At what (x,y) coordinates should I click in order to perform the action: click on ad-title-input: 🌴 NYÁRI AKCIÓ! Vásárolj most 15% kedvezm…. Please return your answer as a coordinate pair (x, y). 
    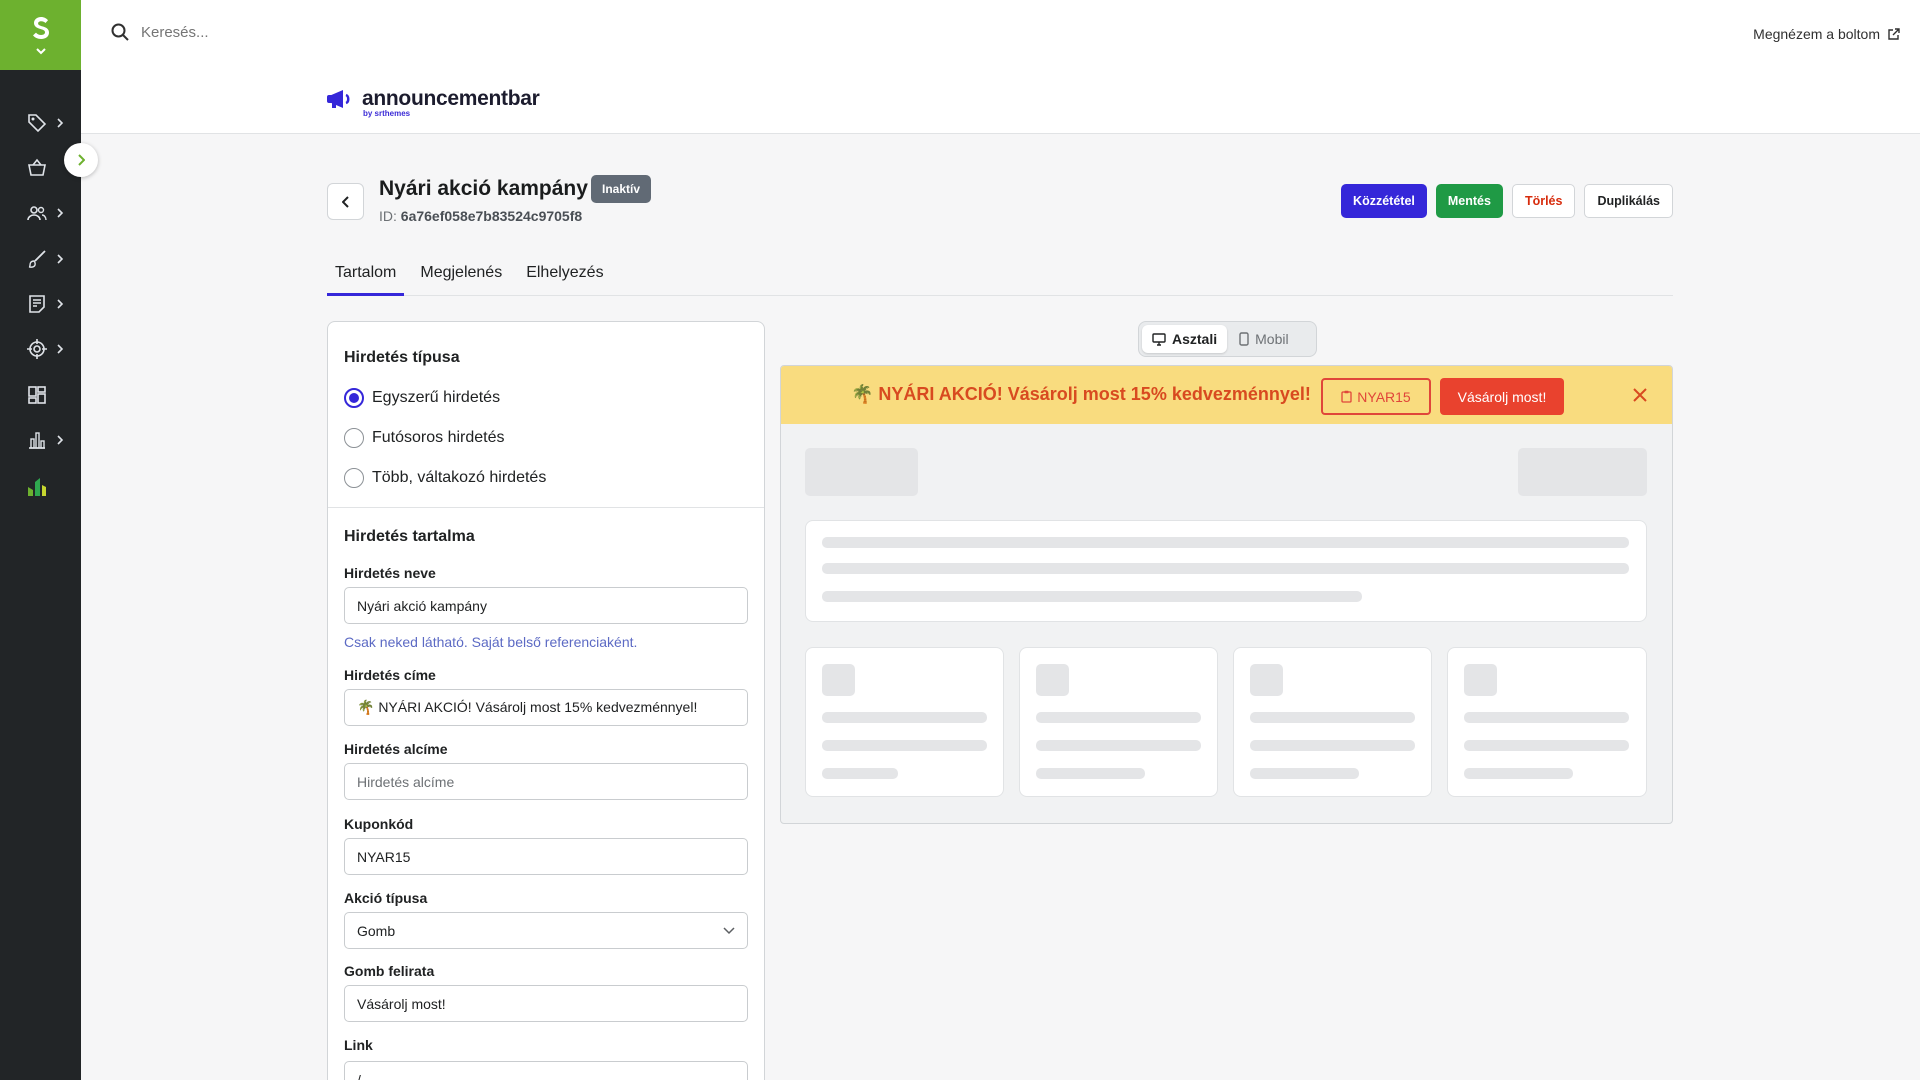
    Looking at the image, I should click on (546, 707).